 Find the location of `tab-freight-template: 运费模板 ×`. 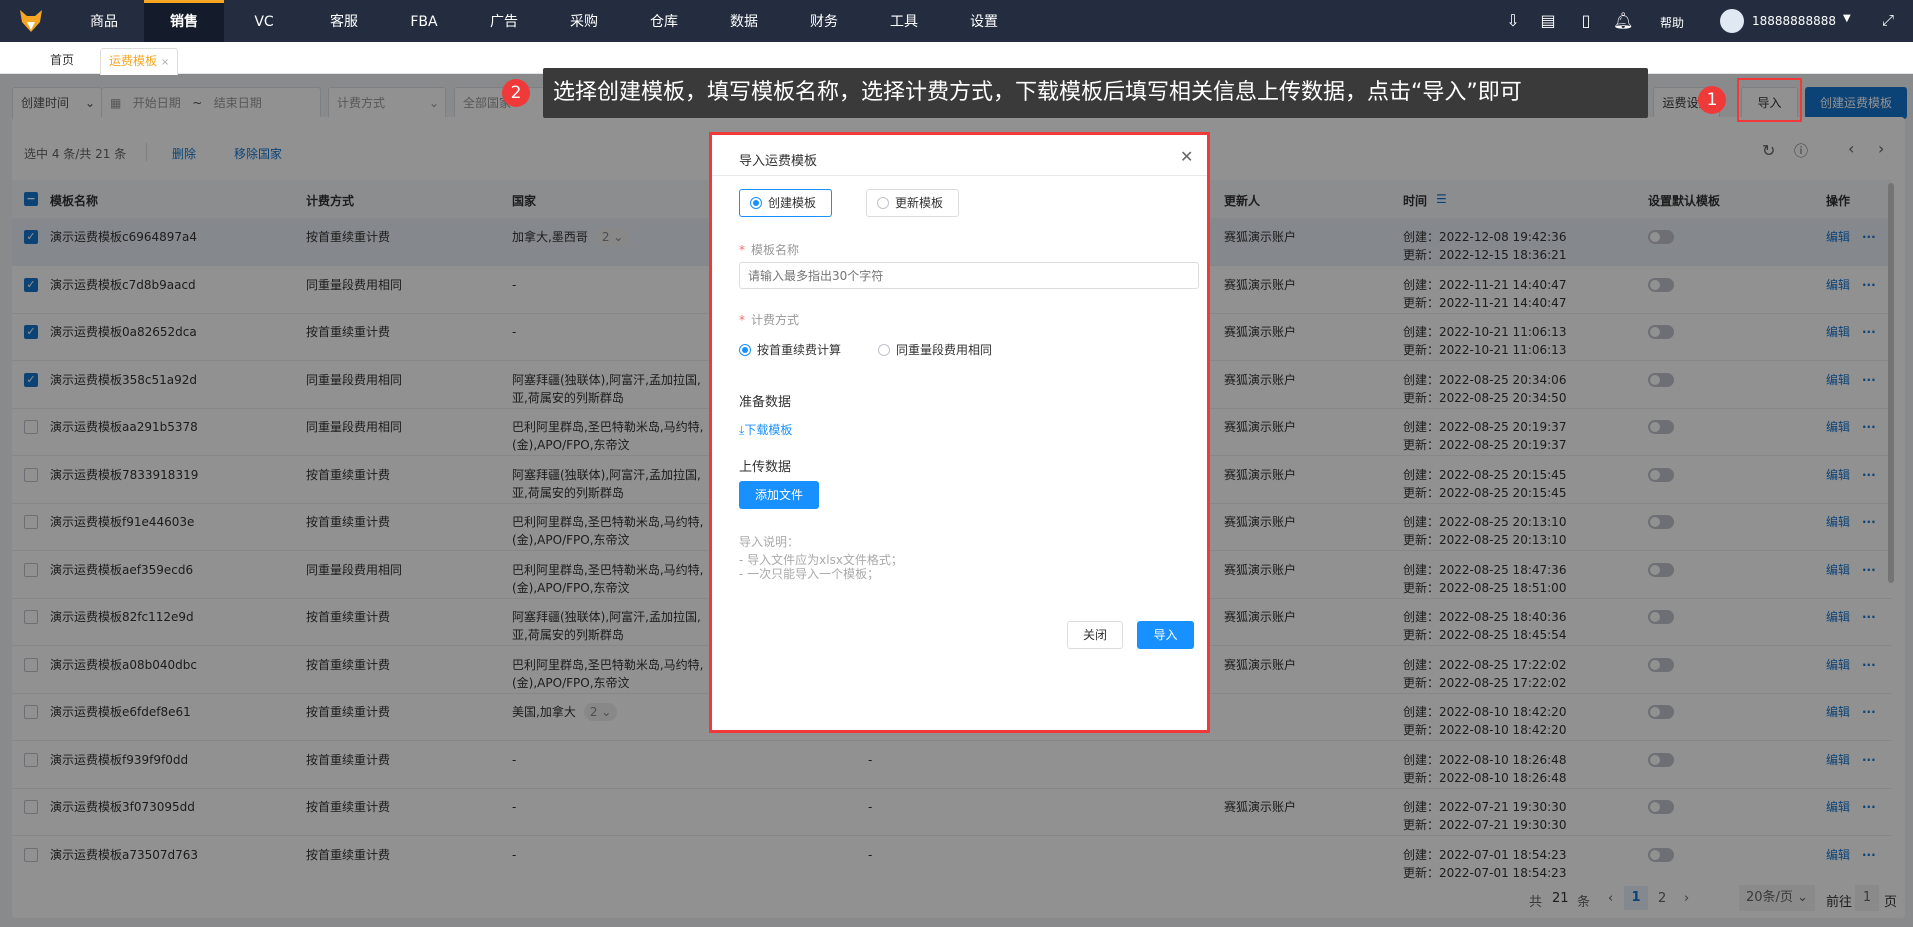

tab-freight-template: 运费模板 × is located at coordinates (139, 61).